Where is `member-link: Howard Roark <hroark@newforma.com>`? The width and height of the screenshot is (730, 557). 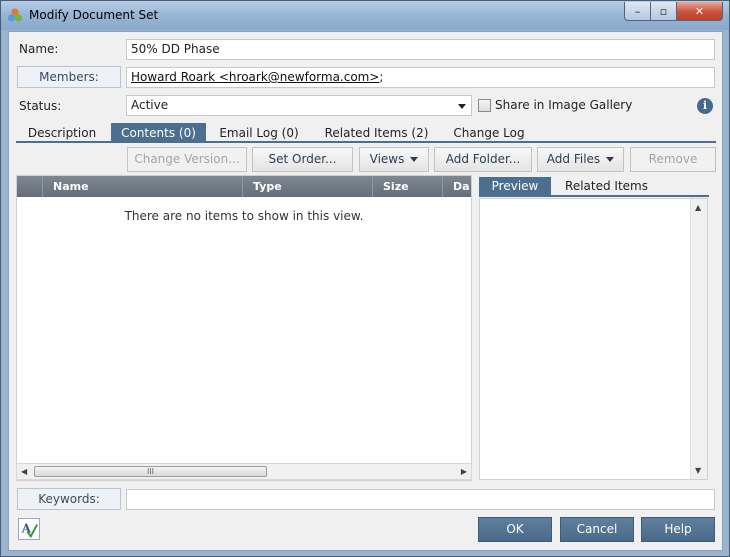 member-link: Howard Roark <hroark@newforma.com> is located at coordinates (255, 77).